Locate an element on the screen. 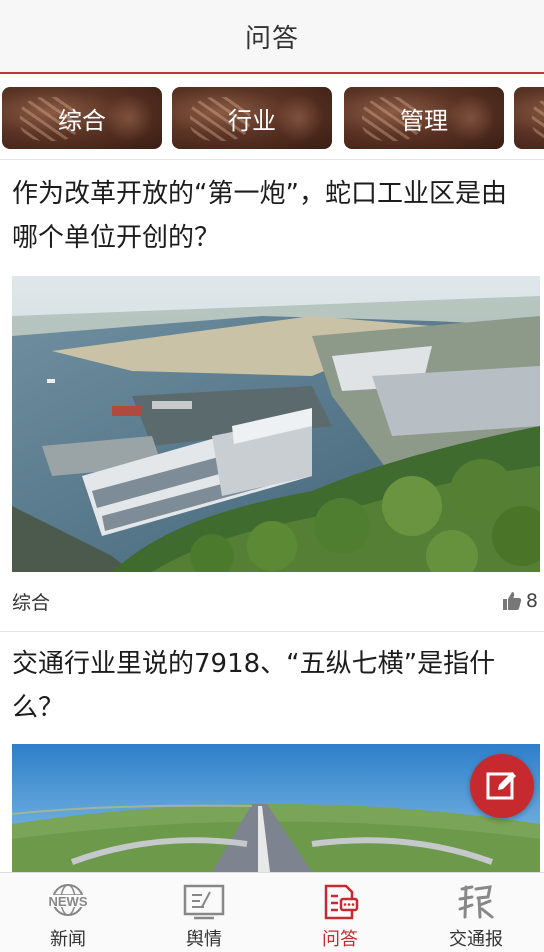  news-icon: NEWS is located at coordinates (68, 900).